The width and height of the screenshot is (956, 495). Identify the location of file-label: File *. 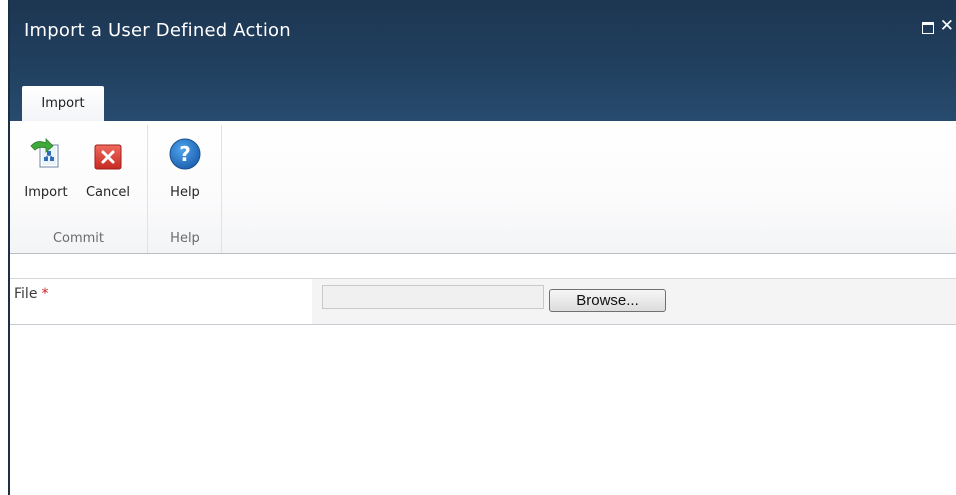
(31, 294).